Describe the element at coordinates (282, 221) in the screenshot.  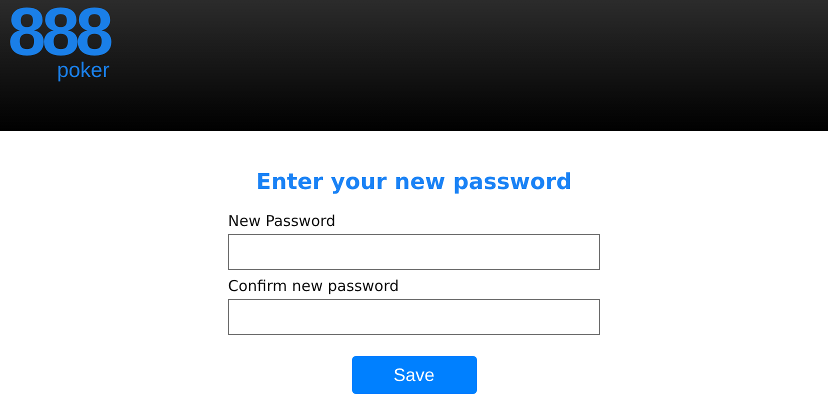
I see `field-label: New Password` at that location.